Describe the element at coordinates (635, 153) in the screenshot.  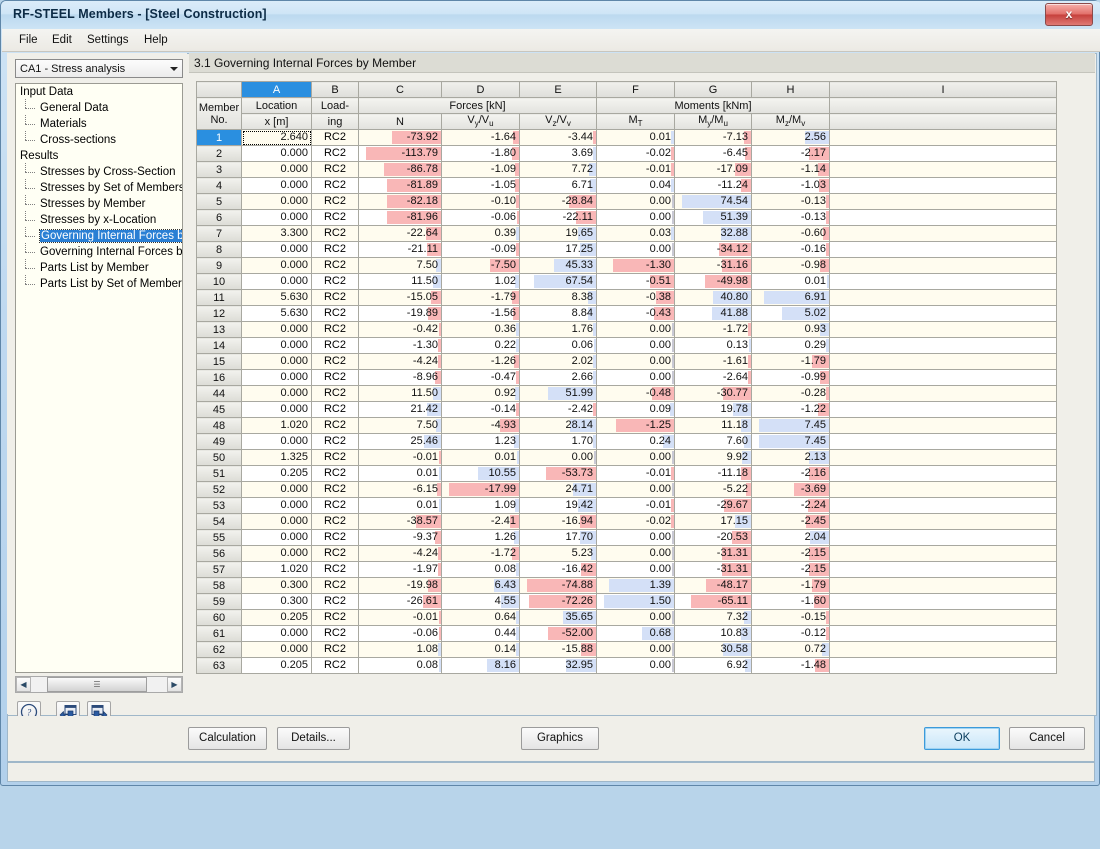
I see `cell-mt: -0.02` at that location.